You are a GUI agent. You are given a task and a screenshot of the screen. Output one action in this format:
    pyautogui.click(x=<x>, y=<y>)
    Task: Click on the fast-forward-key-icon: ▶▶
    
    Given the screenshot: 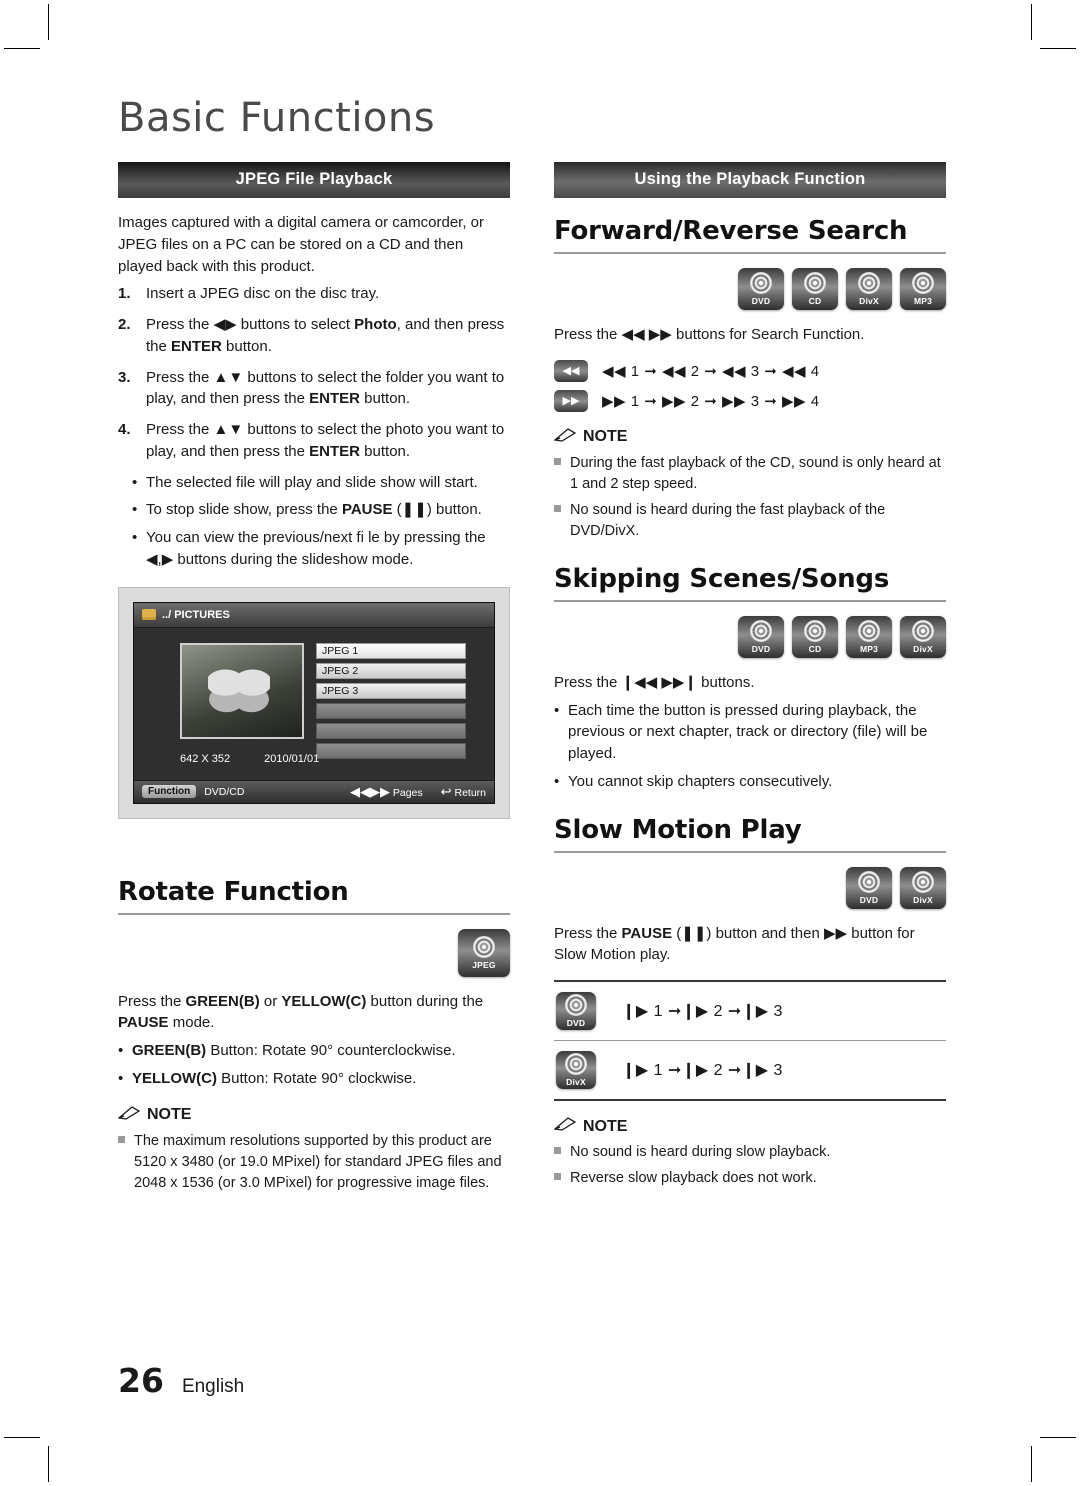 What is the action you would take?
    pyautogui.click(x=571, y=400)
    